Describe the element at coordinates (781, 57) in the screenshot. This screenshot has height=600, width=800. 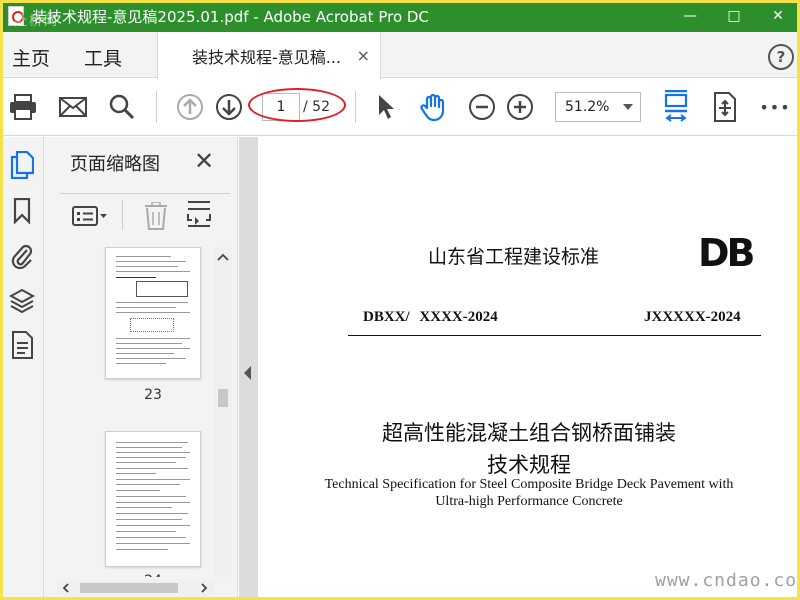
I see `help-button: ?` at that location.